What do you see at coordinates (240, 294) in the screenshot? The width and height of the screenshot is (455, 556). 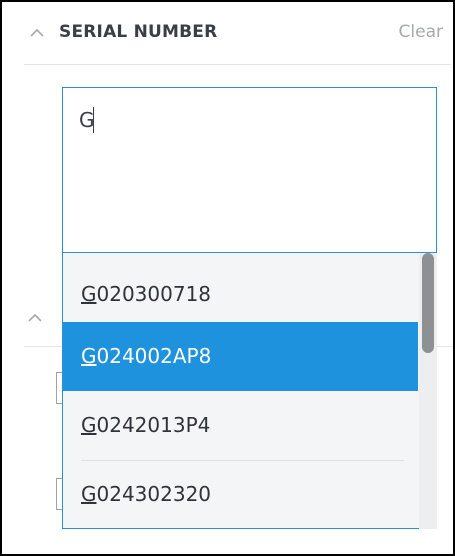 I see `suggestion-option: G020300718` at bounding box center [240, 294].